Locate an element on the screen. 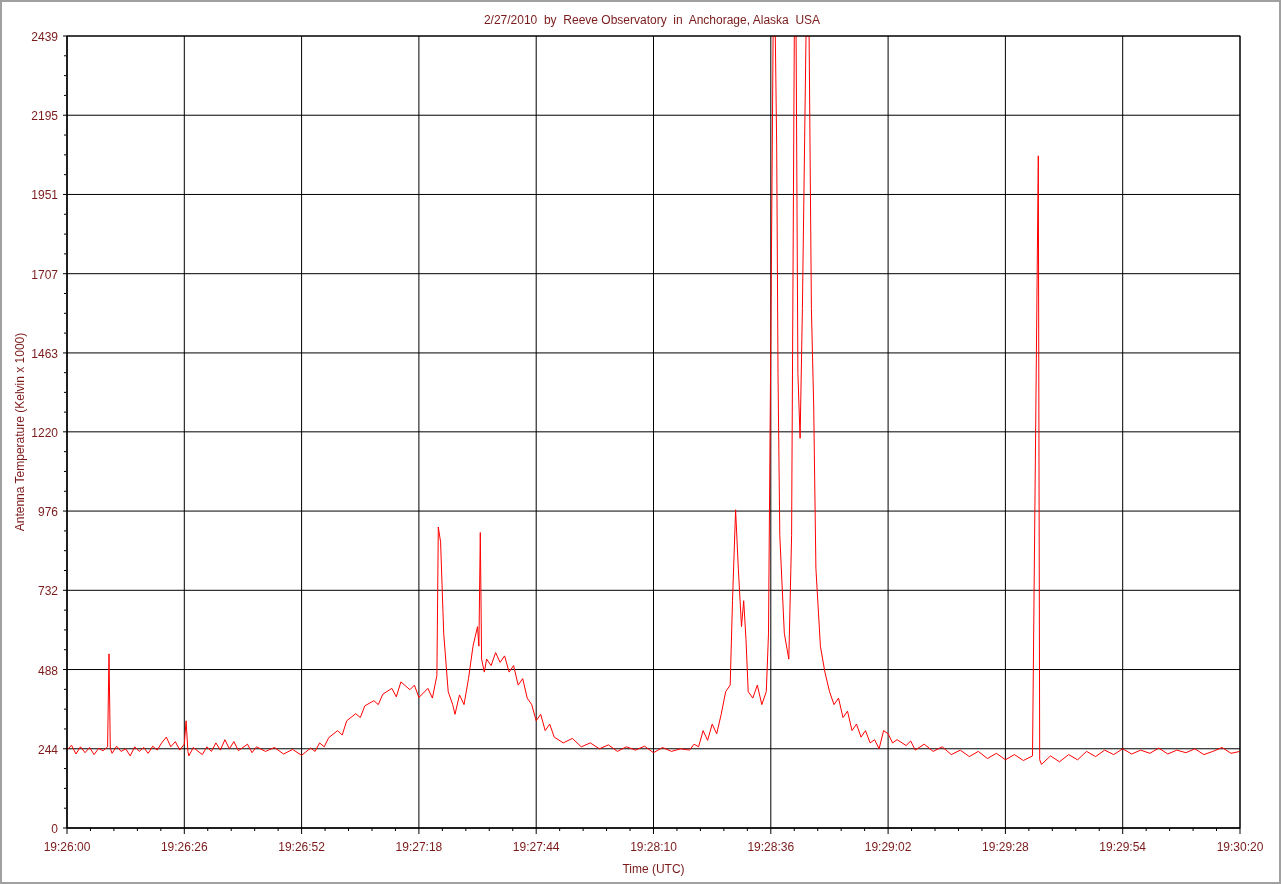 The height and width of the screenshot is (884, 1281). y-axis-title: Antenna Temperature (Kelvin x 1000) is located at coordinates (20, 432).